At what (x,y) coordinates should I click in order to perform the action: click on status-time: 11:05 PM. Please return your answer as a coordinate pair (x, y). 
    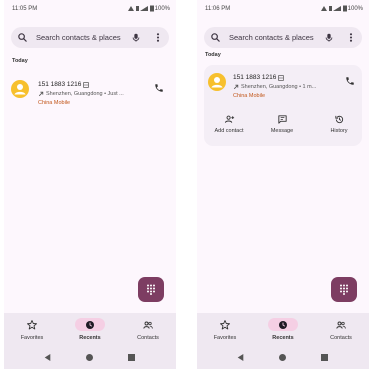
    Looking at the image, I should click on (25, 9).